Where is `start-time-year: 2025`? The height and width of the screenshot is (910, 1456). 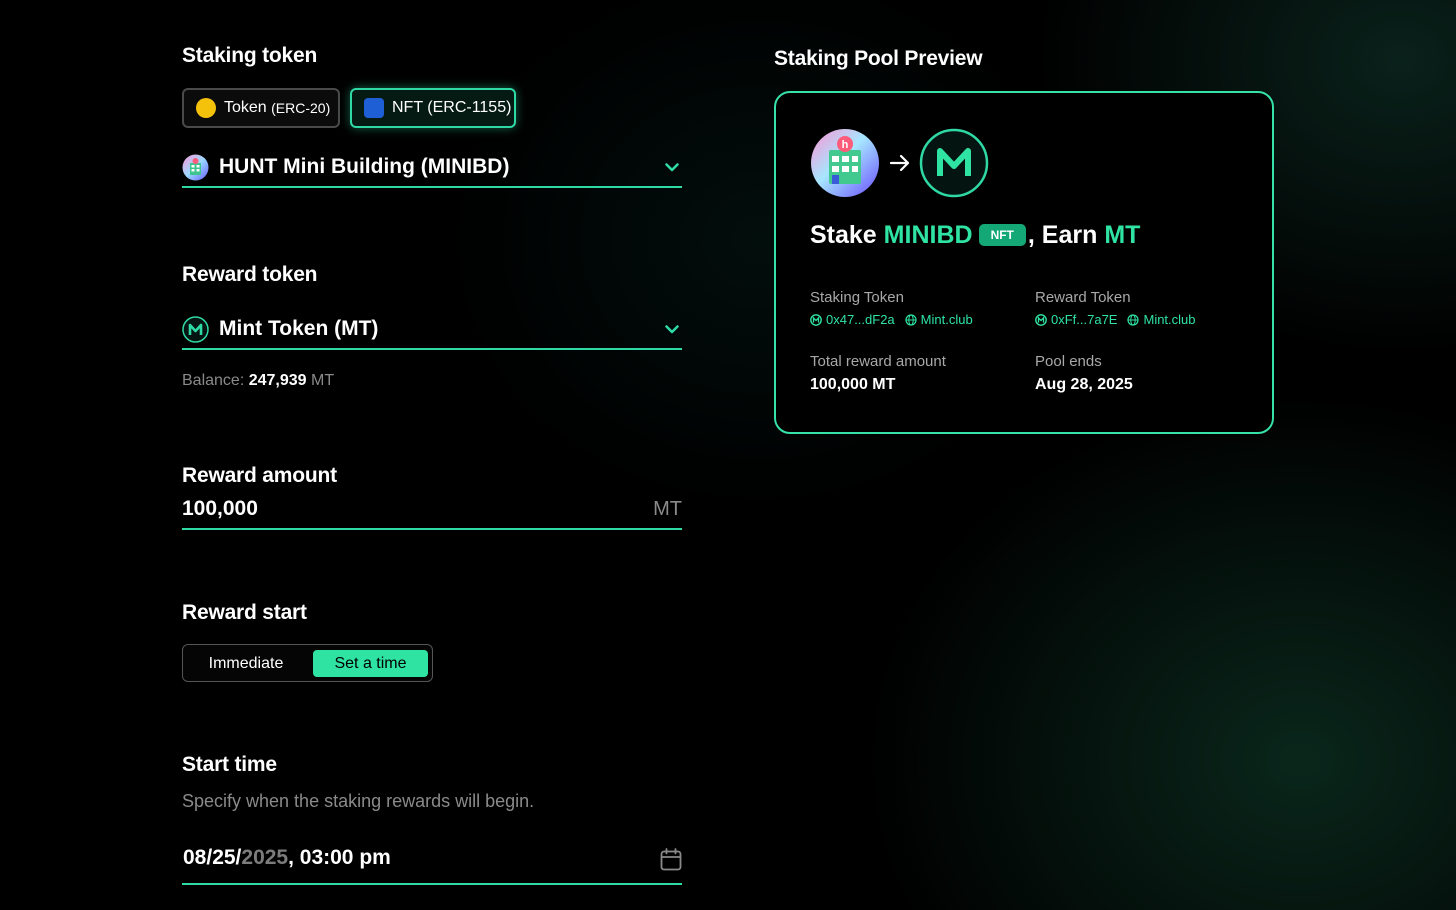
start-time-year: 2025 is located at coordinates (265, 857).